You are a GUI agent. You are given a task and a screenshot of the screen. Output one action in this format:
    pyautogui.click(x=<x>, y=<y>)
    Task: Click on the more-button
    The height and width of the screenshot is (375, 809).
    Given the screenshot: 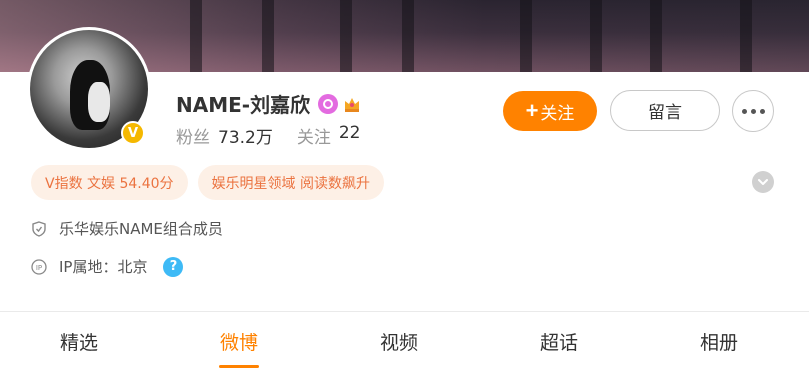 What is the action you would take?
    pyautogui.click(x=753, y=111)
    